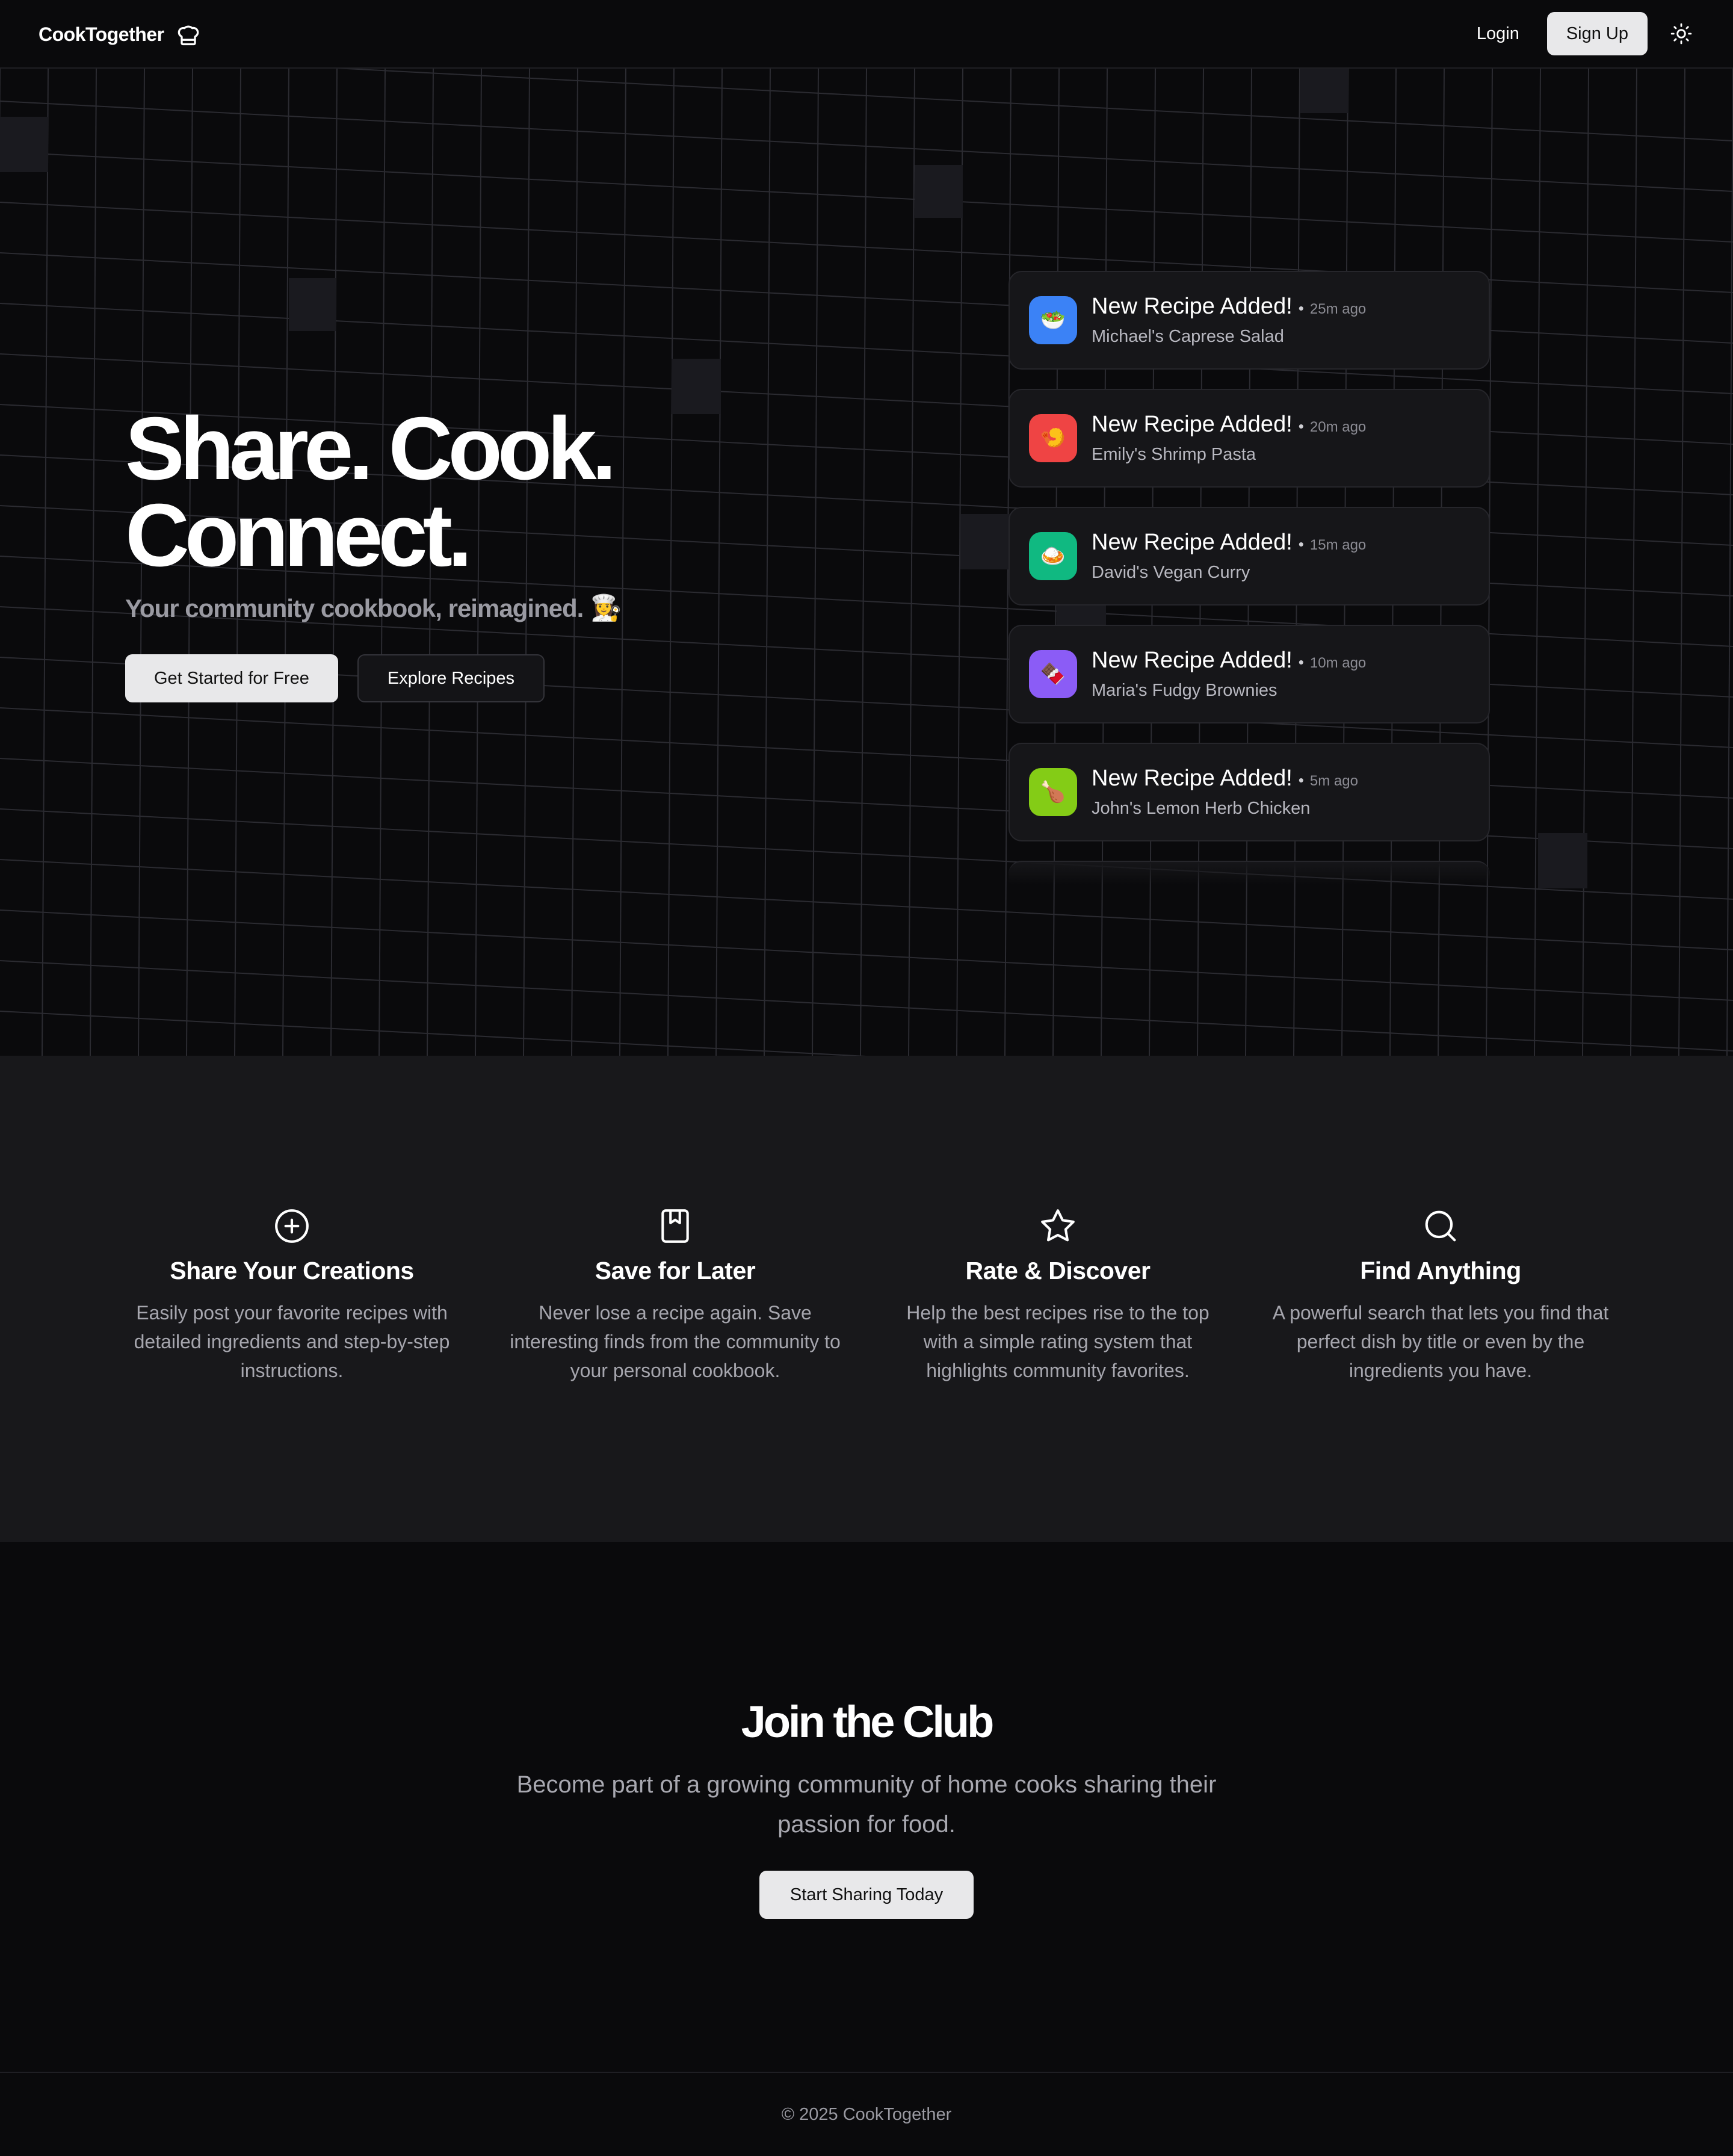 This screenshot has height=2156, width=1733. I want to click on explore-recipes-button: Explore Recipes, so click(451, 678).